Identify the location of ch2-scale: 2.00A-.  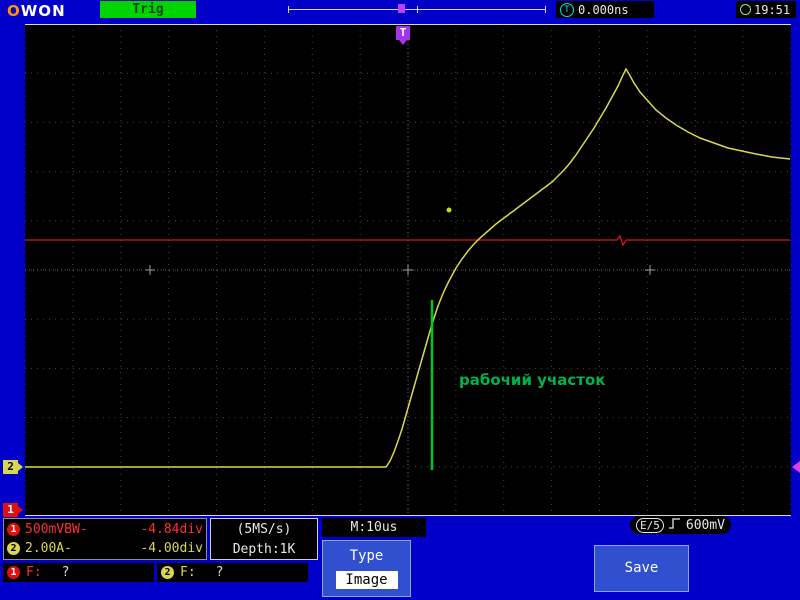
(48, 548).